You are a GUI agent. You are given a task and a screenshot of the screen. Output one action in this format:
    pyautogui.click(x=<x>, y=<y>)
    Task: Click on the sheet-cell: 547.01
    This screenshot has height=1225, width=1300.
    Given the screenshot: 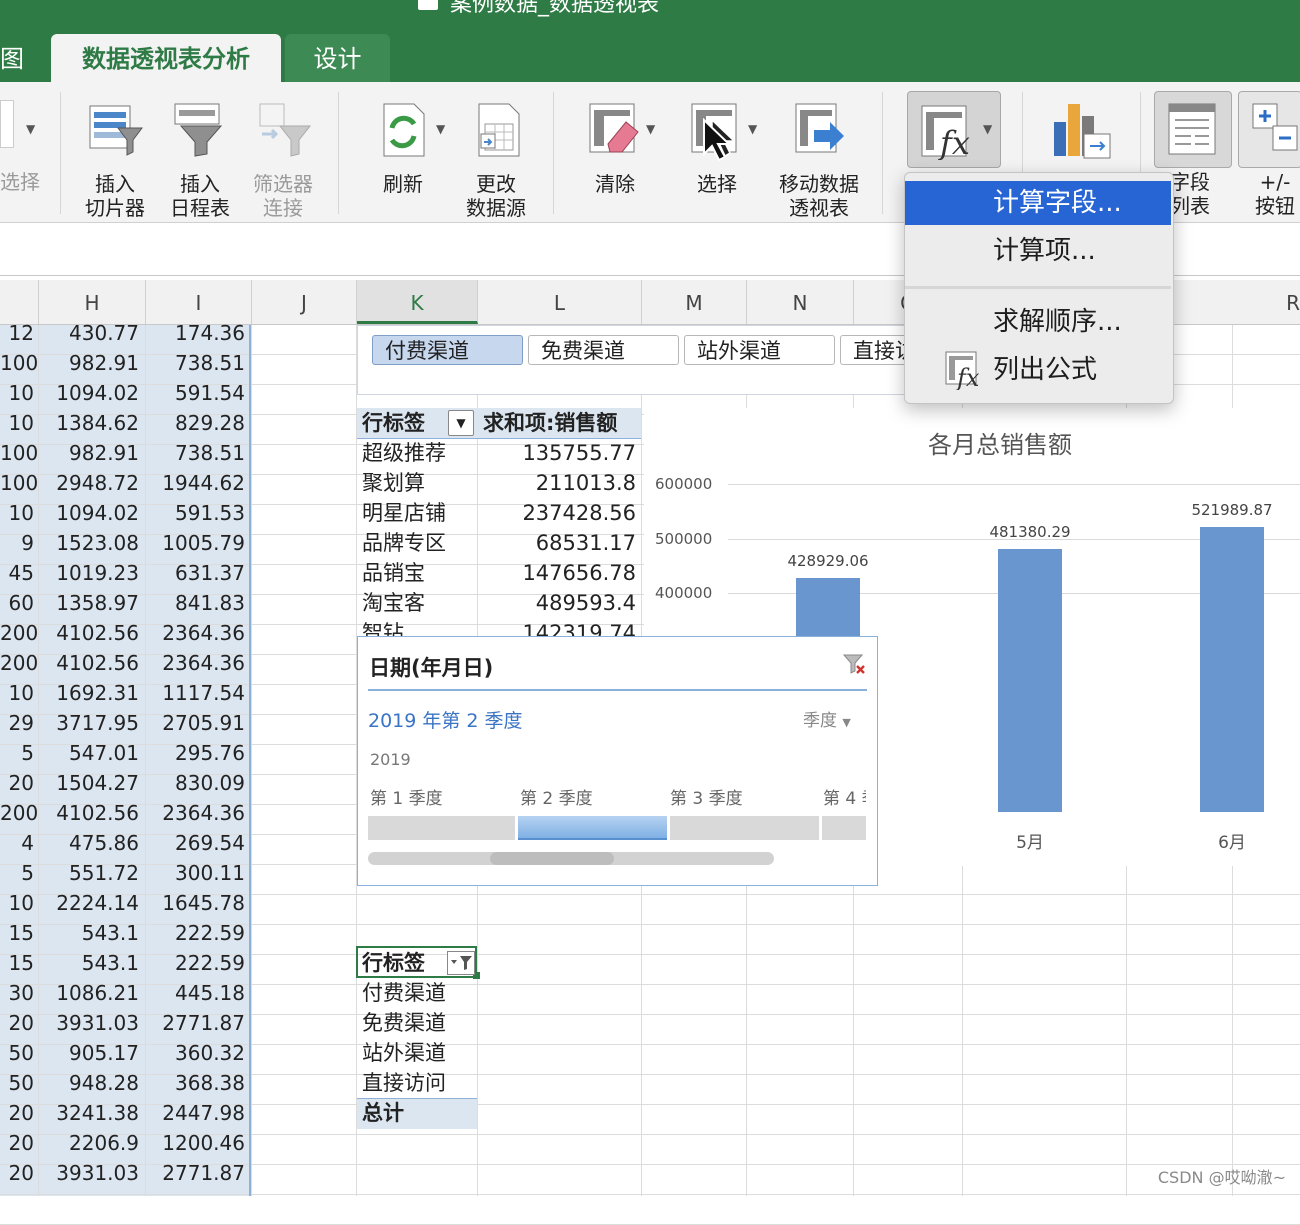 What is the action you would take?
    pyautogui.click(x=89, y=753)
    